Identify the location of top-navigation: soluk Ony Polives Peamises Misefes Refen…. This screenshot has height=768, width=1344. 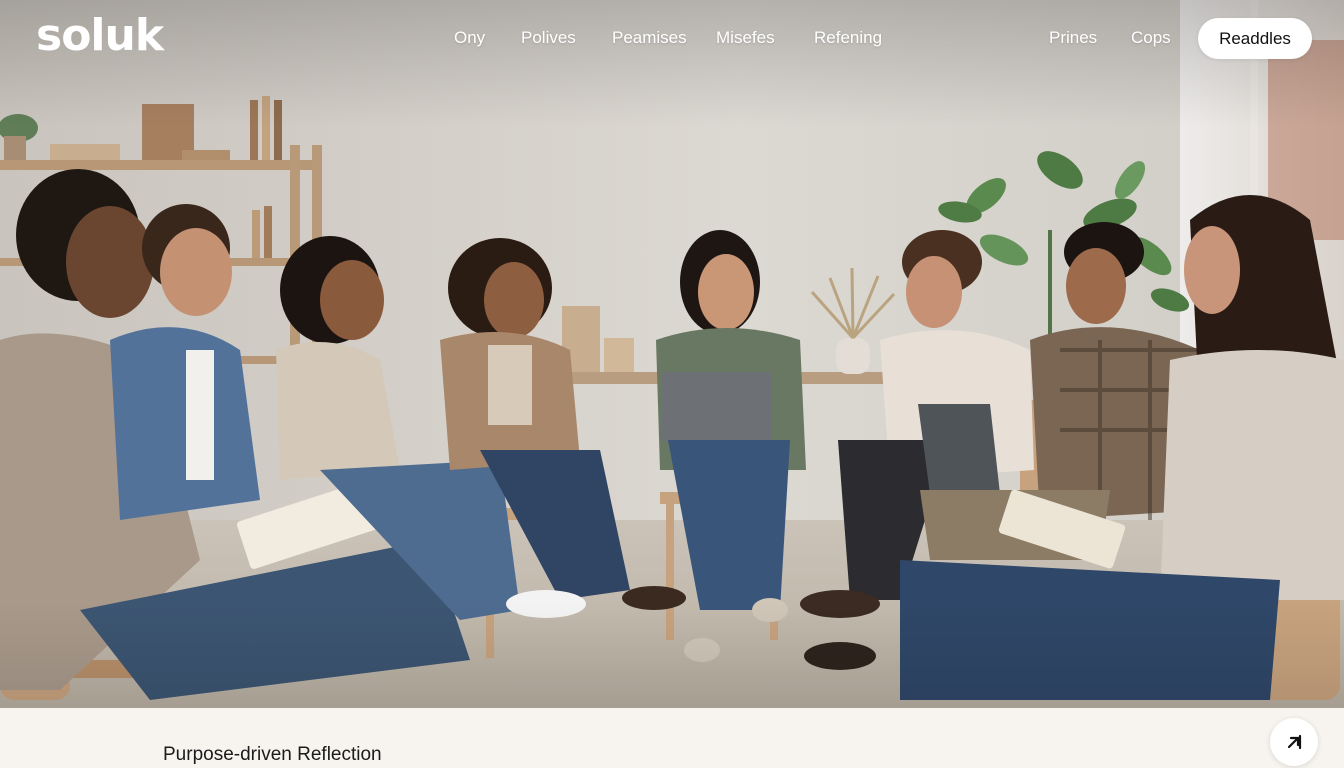
(672, 39).